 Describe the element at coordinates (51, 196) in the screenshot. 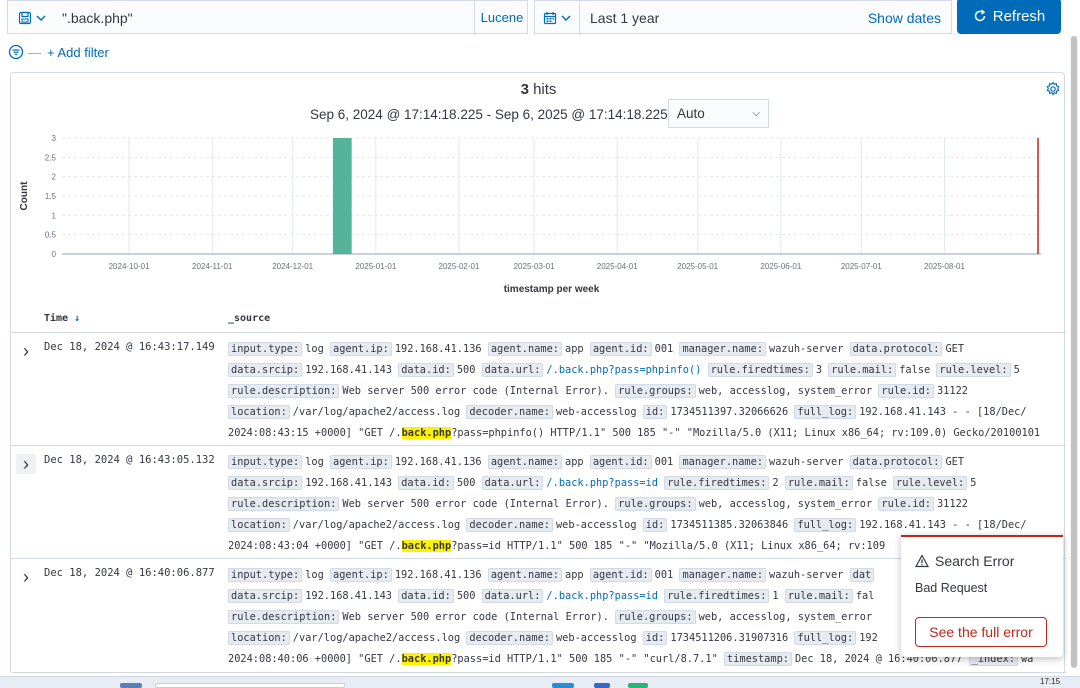

I see `y-tick-label: 1.5` at that location.